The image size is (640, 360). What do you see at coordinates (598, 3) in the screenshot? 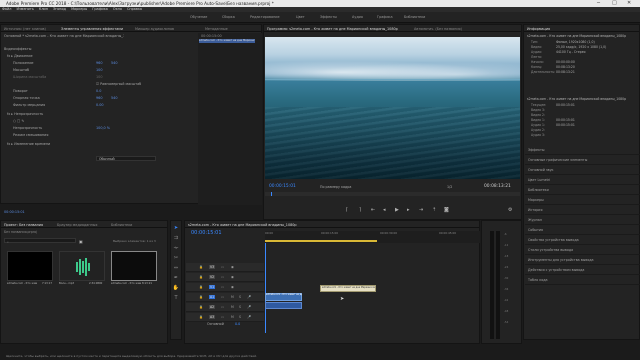
I see `minimize-icon: ─` at bounding box center [598, 3].